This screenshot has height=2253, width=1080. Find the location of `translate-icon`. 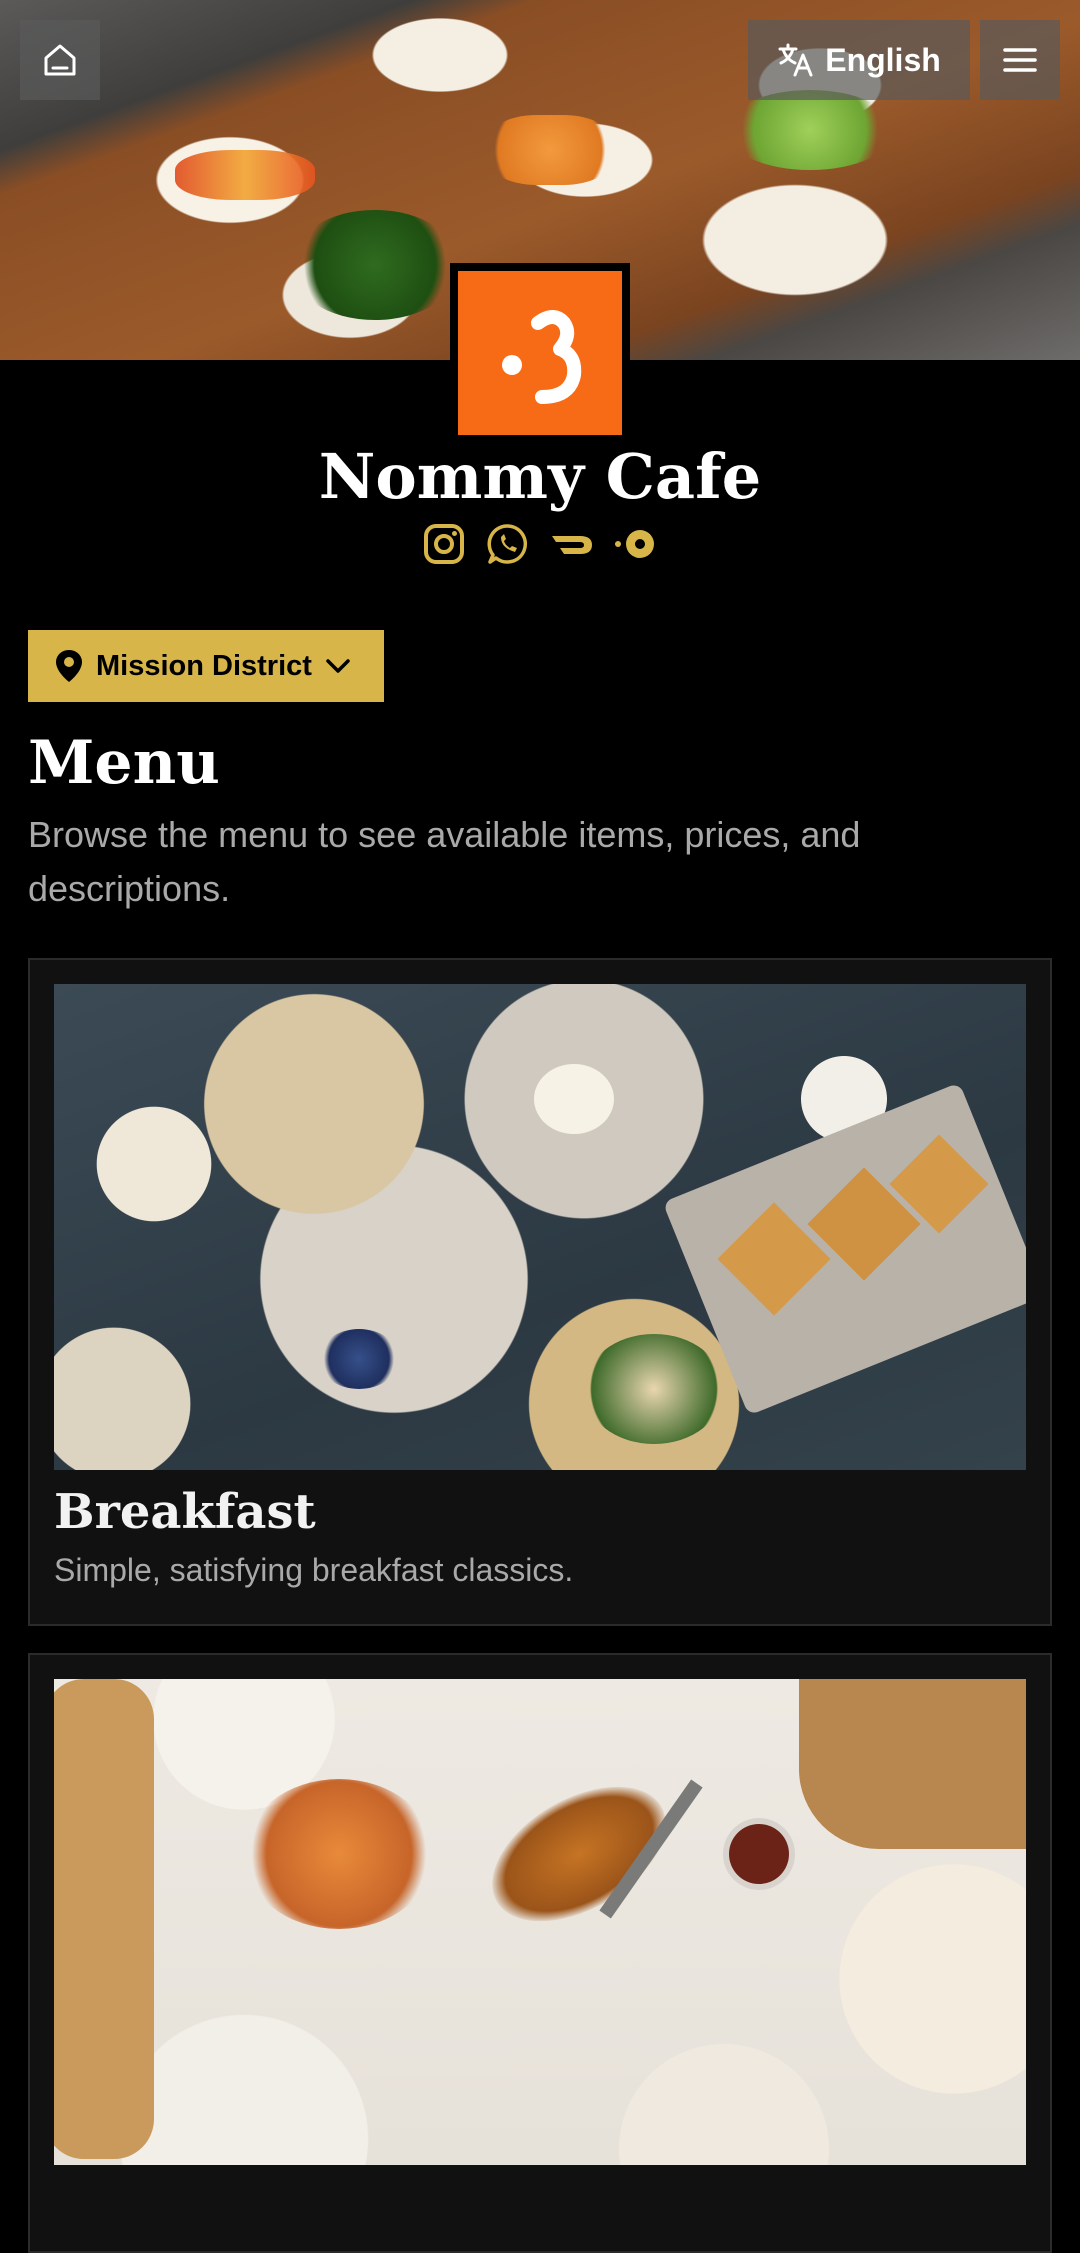

translate-icon is located at coordinates (795, 60).